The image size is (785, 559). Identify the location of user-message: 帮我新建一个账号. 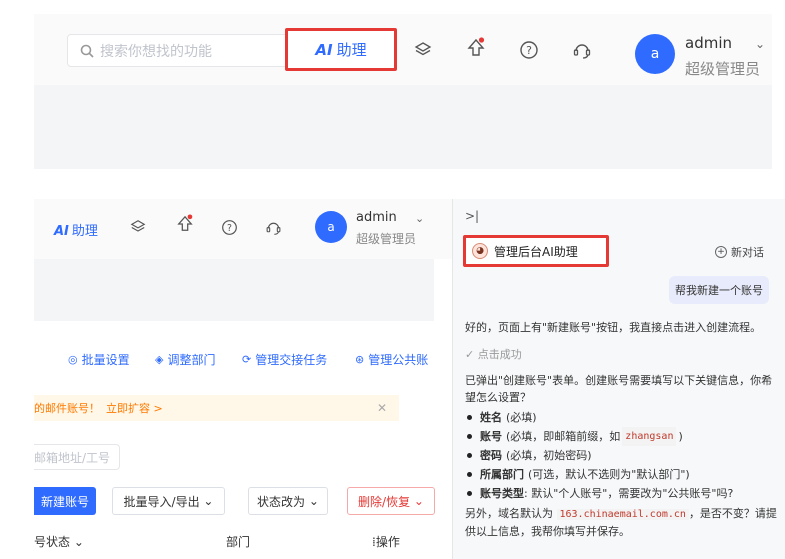
(719, 290).